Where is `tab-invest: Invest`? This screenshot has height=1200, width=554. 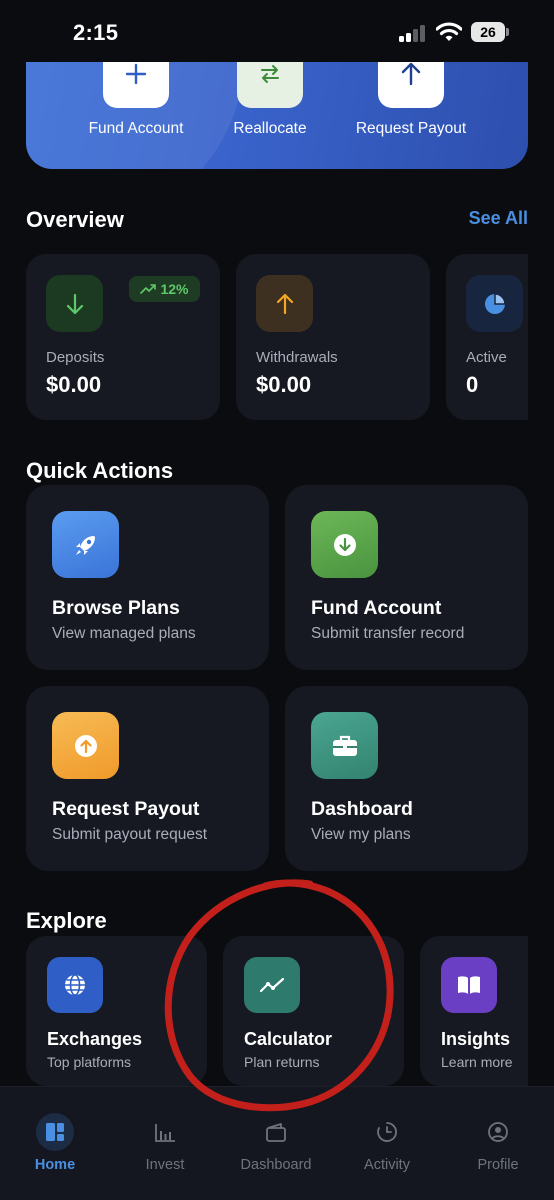
tab-invest: Invest is located at coordinates (165, 1137).